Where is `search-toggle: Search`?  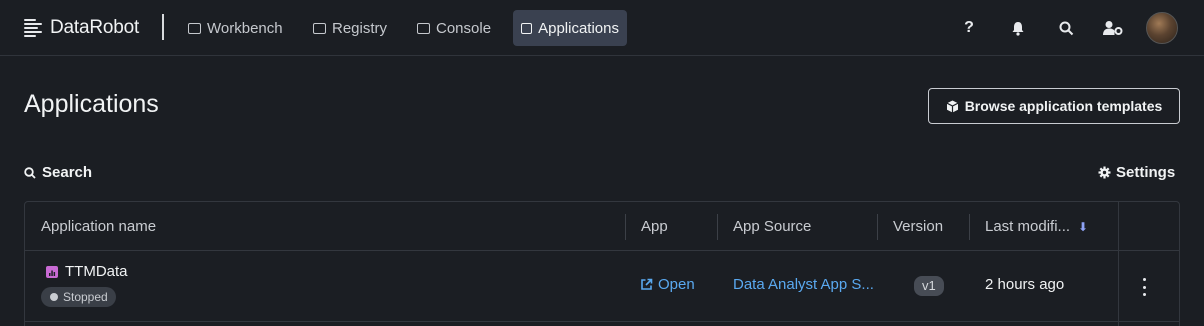
search-toggle: Search is located at coordinates (58, 172).